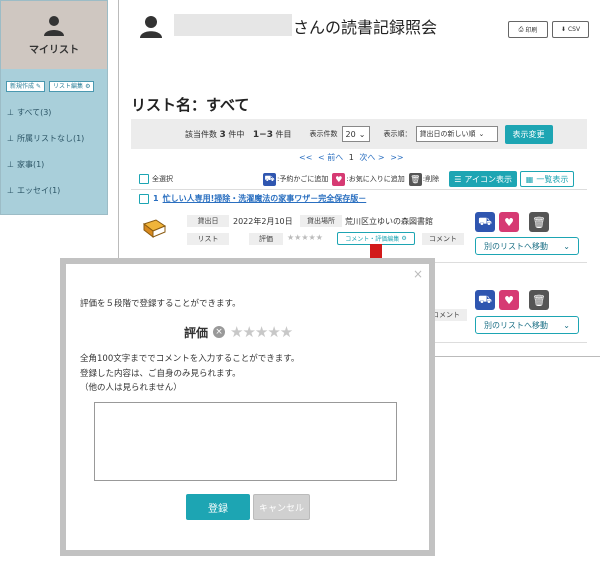  Describe the element at coordinates (431, 179) in the screenshot. I see `legend-delete: :削除` at that location.